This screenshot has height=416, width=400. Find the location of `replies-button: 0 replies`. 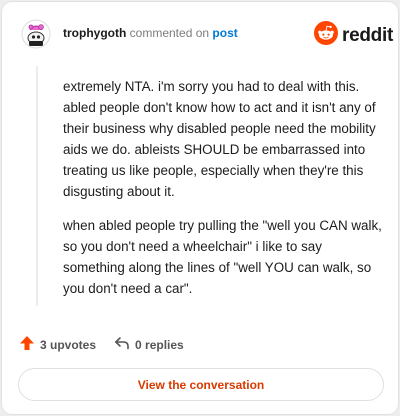

replies-button: 0 replies is located at coordinates (149, 344).